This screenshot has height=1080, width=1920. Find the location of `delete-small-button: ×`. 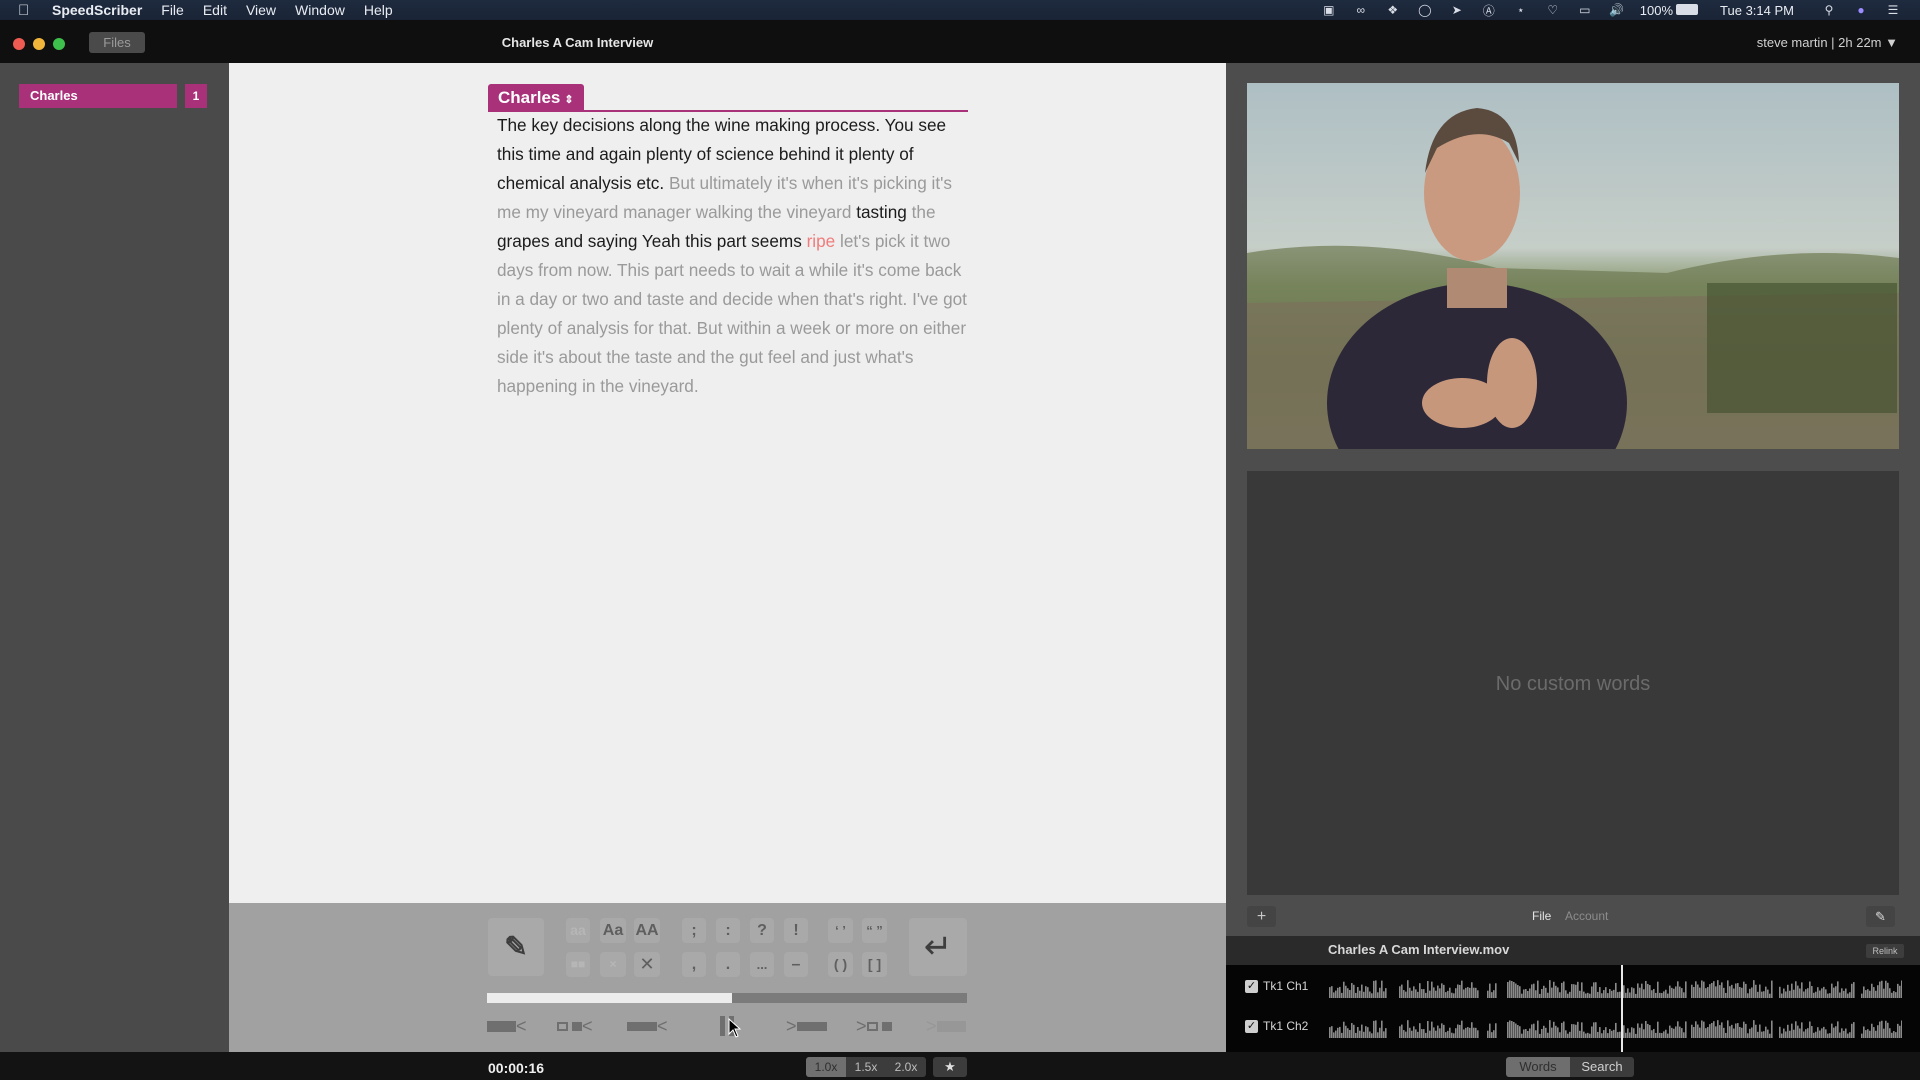

delete-small-button: × is located at coordinates (613, 964).